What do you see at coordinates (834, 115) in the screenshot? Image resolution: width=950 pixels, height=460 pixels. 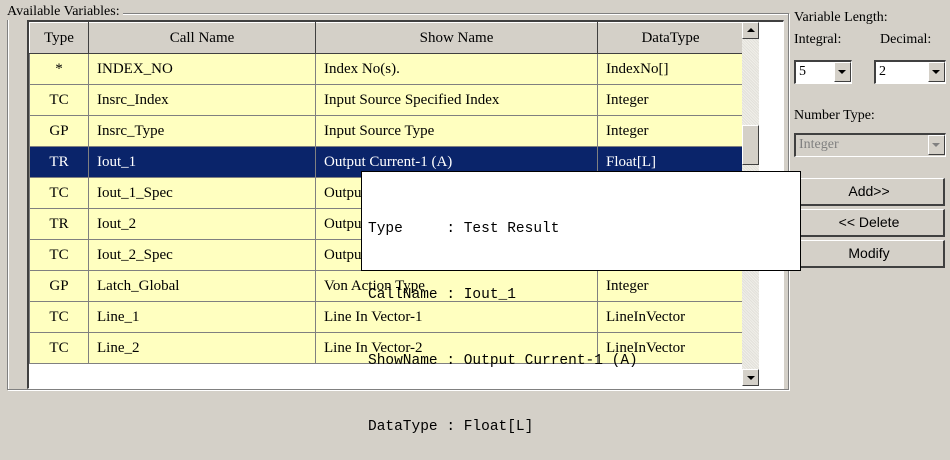 I see `number-type-label: Number Type:` at bounding box center [834, 115].